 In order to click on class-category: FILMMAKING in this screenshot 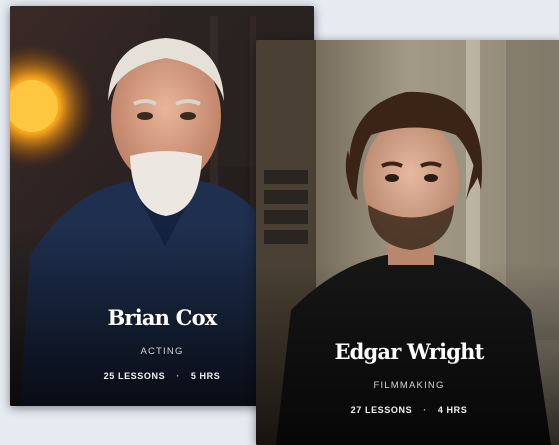, I will do `click(409, 385)`.